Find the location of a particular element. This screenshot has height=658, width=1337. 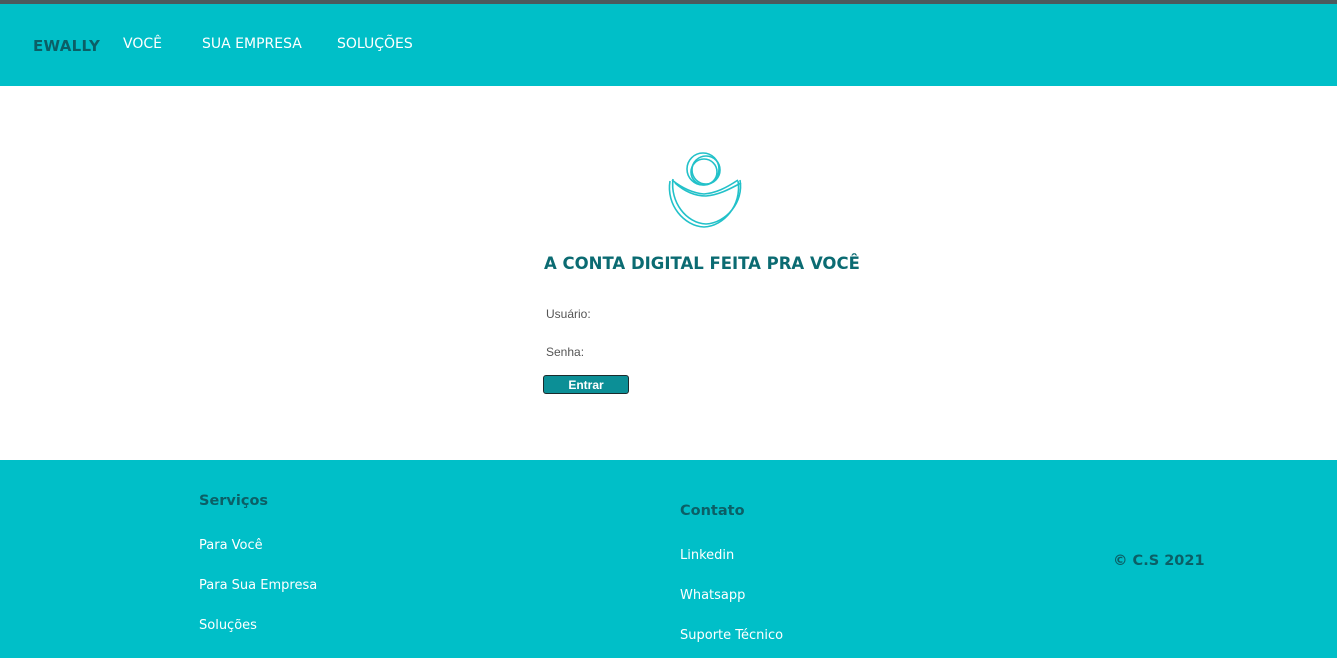

footer-link-linkedin: Linkedin is located at coordinates (707, 555).